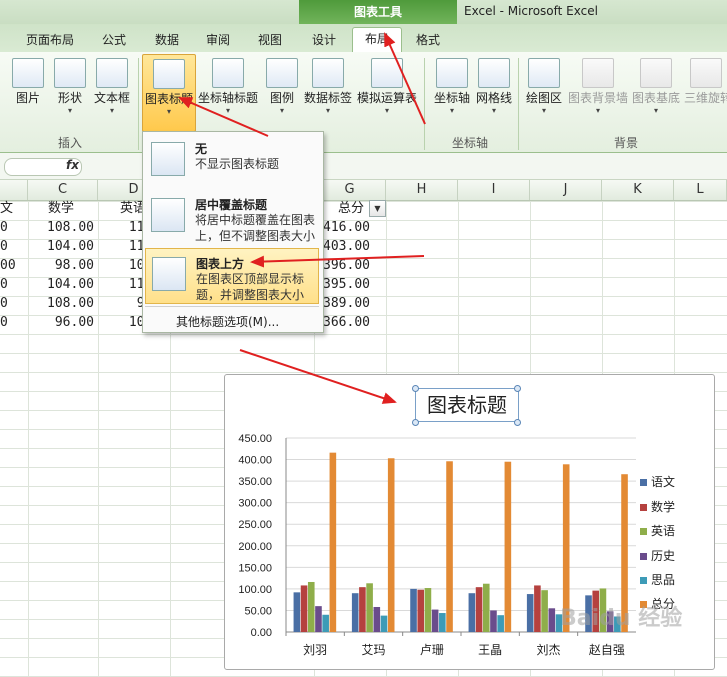 The image size is (727, 677). I want to click on axis-titles-button: 坐标轴标题 ▾, so click(228, 89).